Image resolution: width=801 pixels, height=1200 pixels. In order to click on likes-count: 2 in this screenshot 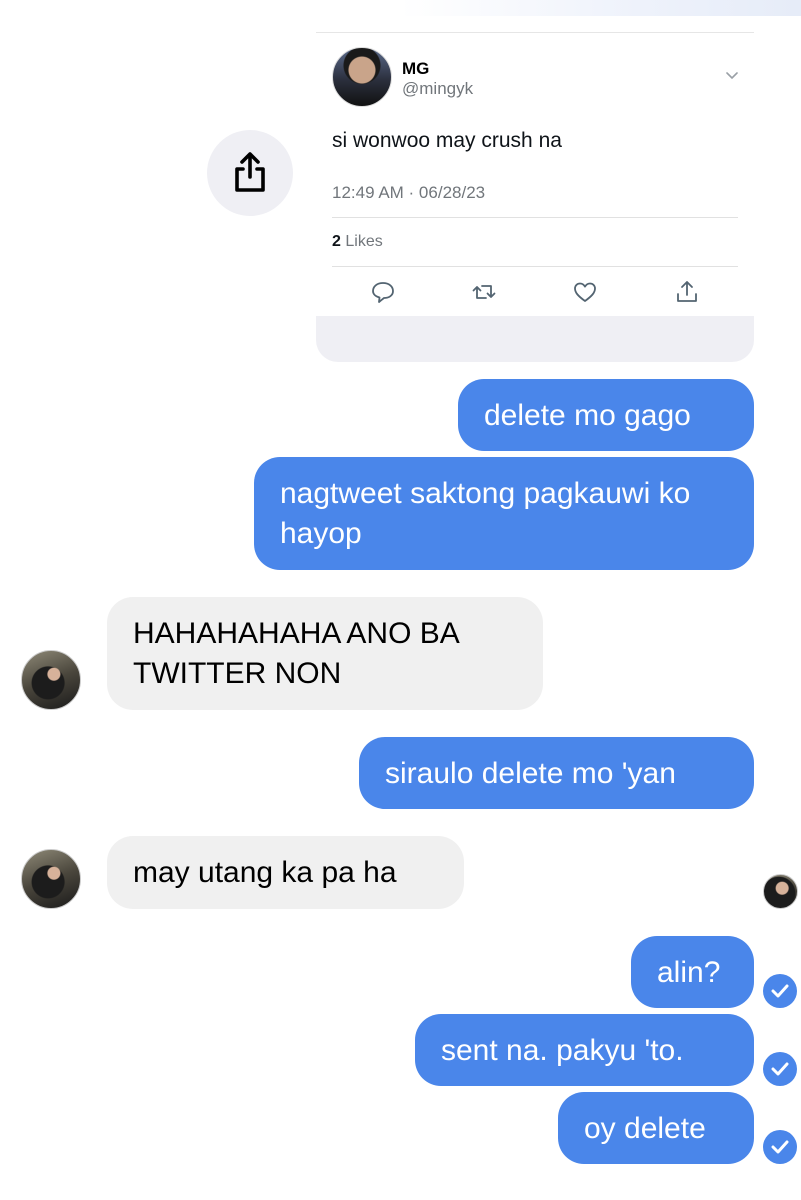, I will do `click(336, 241)`.